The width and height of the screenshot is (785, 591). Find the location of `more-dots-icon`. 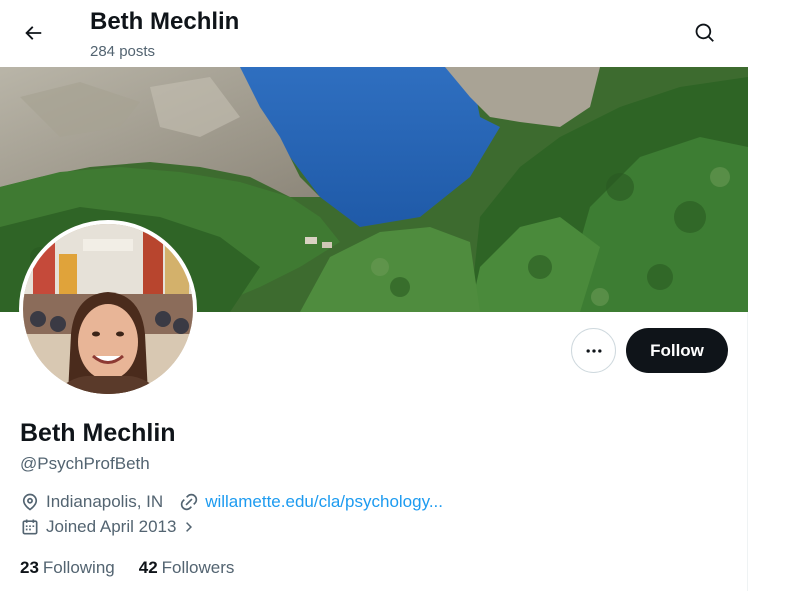

more-dots-icon is located at coordinates (593, 350).